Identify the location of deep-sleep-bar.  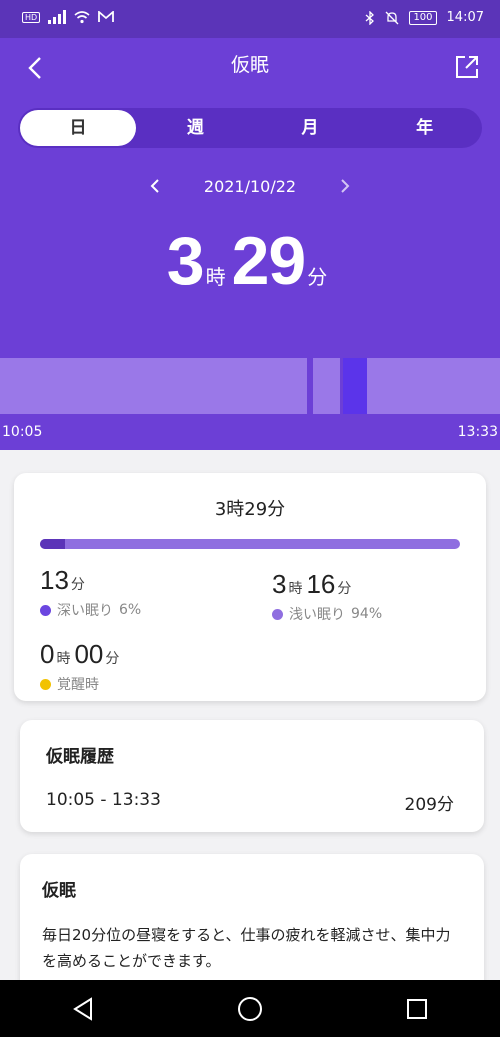
(53, 544).